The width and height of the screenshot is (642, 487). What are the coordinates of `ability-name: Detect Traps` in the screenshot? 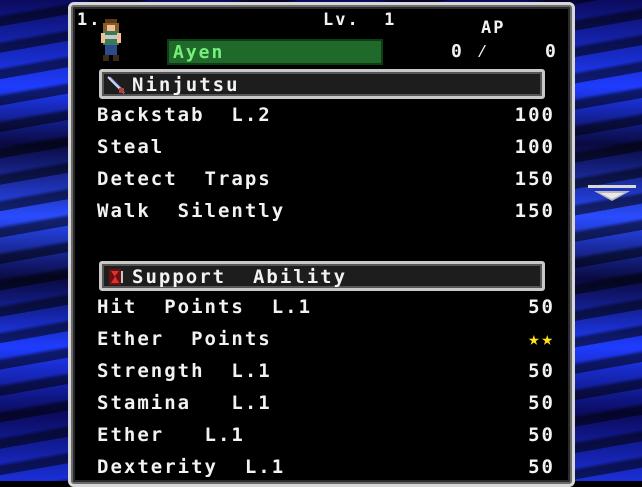 It's located at (184, 179).